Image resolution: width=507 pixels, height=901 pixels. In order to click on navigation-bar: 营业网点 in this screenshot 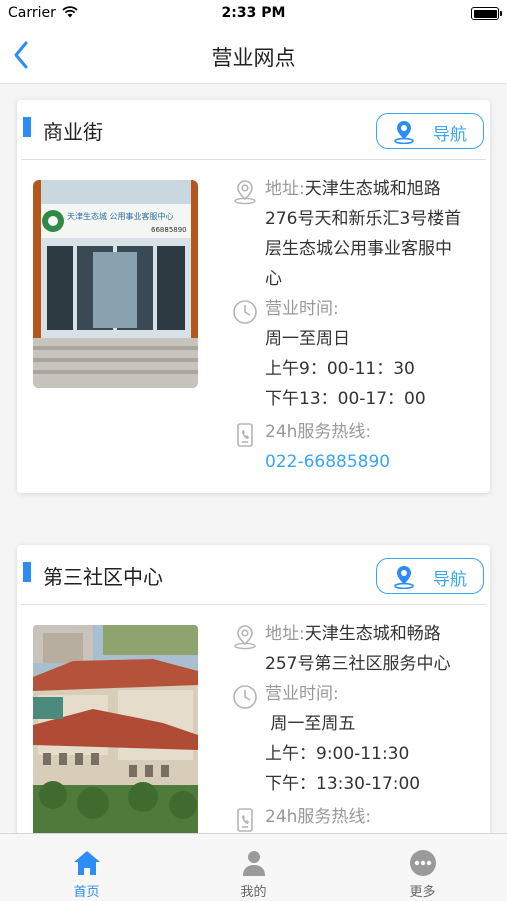, I will do `click(253, 56)`.